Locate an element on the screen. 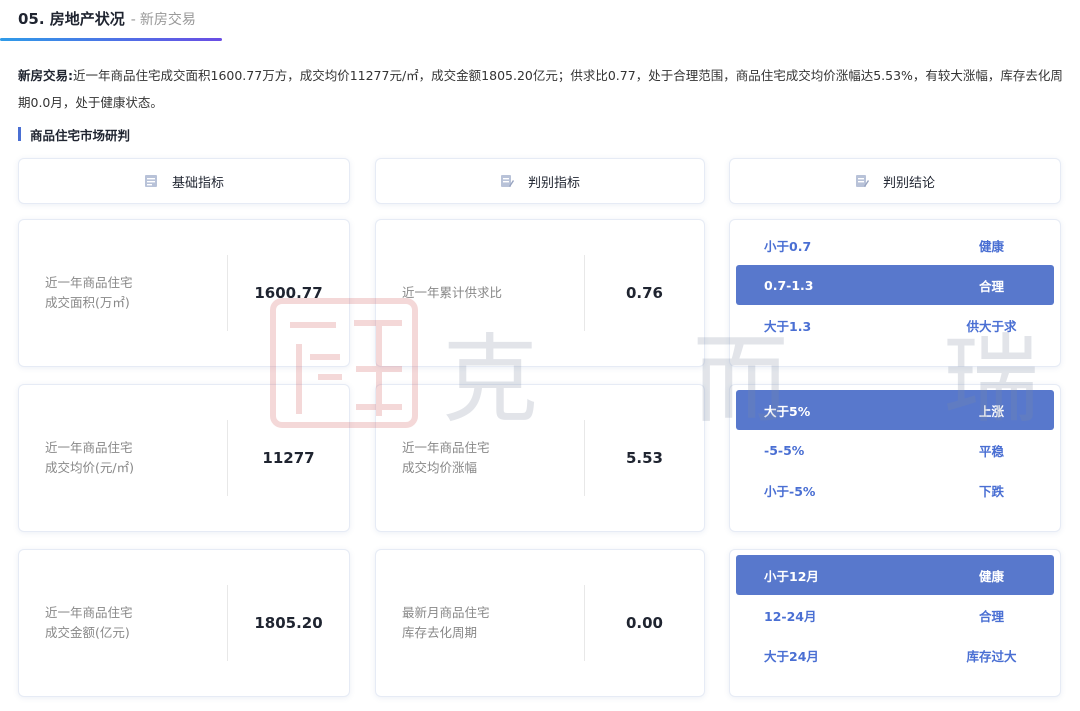 This screenshot has width=1080, height=711. conclusion-card: 小于12月 健康 12-24月 合理 大于24月 库存过大 is located at coordinates (895, 623).